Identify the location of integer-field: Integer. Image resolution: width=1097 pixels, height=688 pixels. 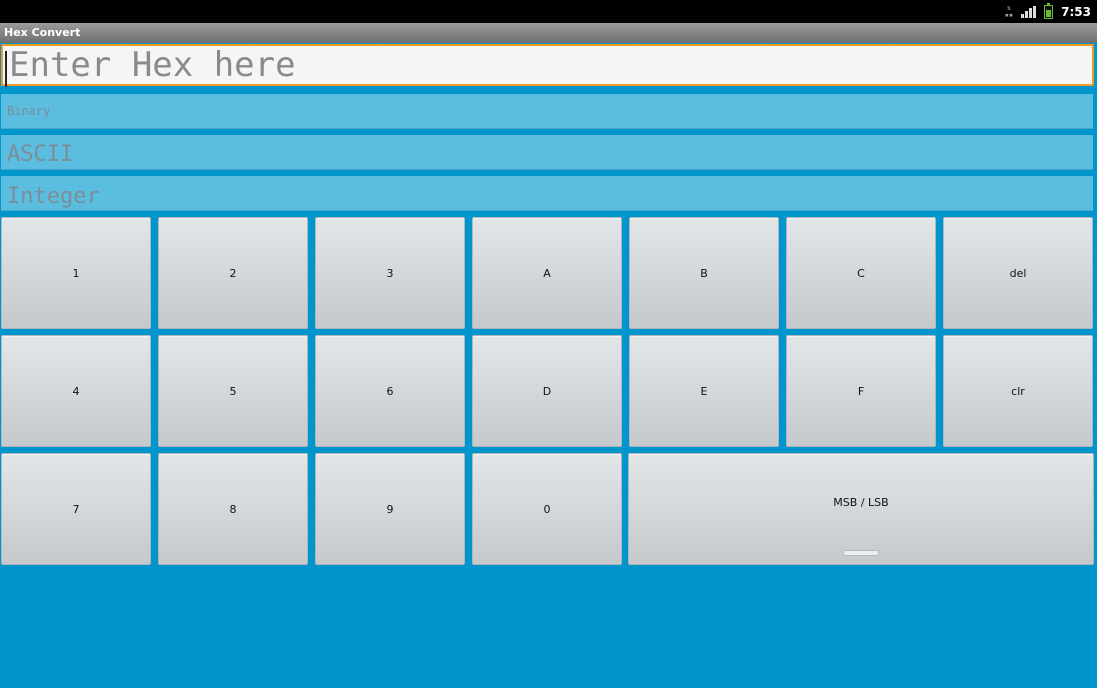
(547, 193).